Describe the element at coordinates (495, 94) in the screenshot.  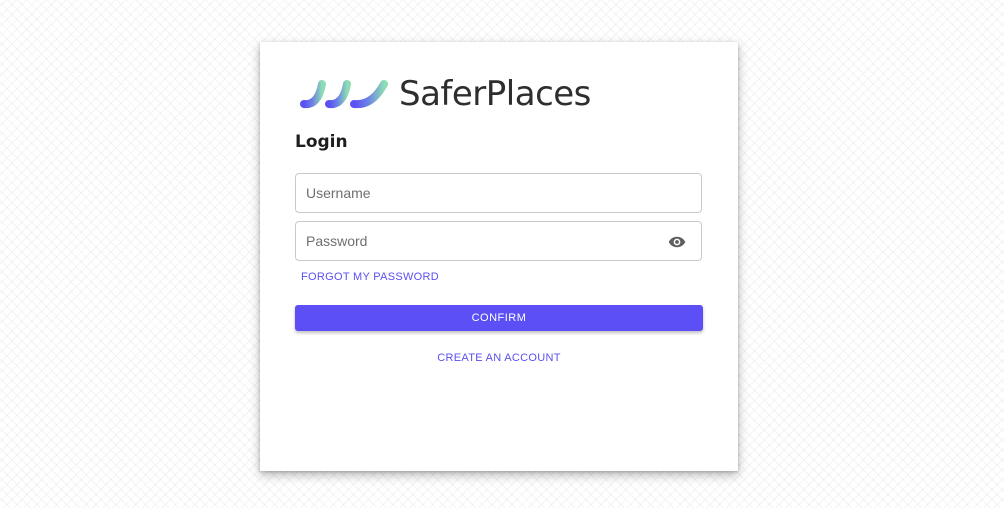
I see `brand-name: SaferPlaces` at that location.